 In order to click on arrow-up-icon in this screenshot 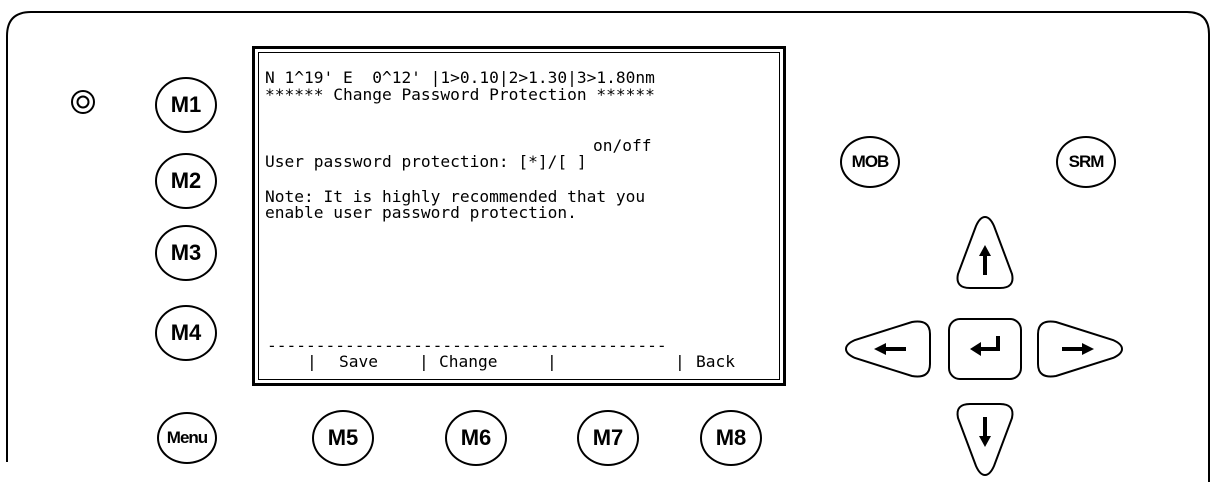, I will do `click(985, 252)`.